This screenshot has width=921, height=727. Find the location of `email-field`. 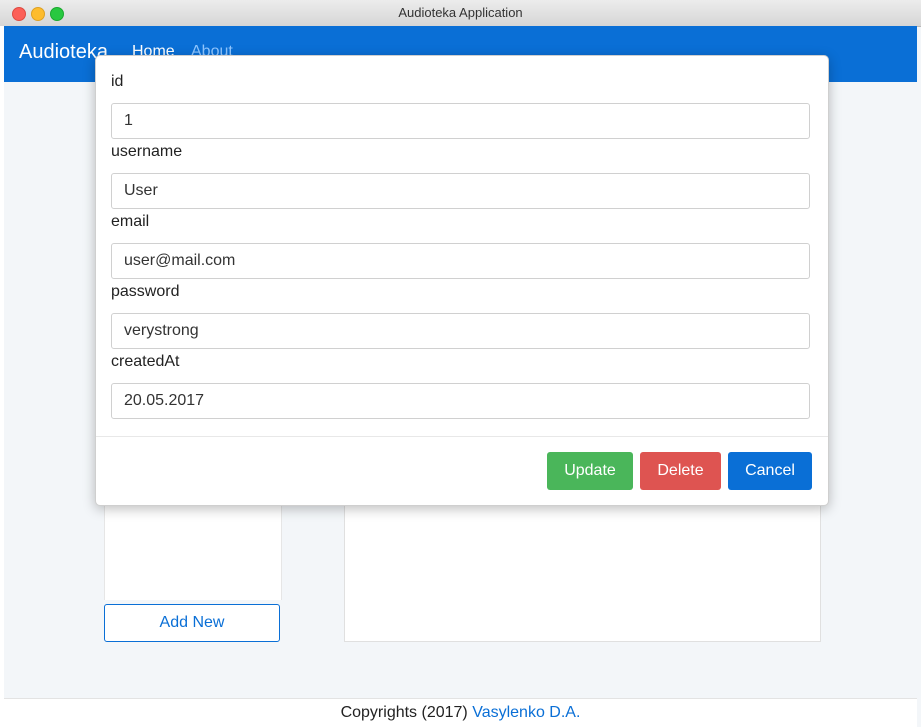

email-field is located at coordinates (460, 261).